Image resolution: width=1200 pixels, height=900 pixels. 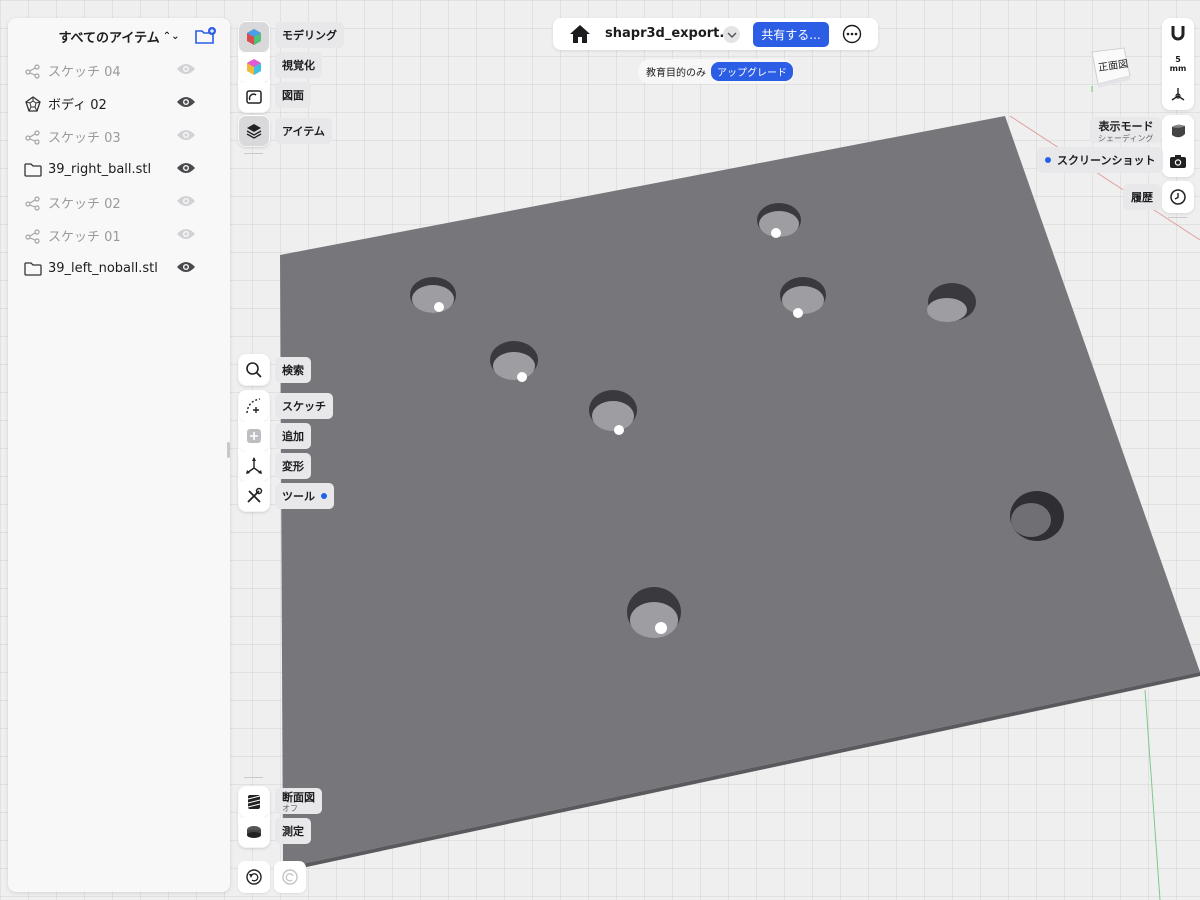 I want to click on more-options-icon, so click(x=852, y=34).